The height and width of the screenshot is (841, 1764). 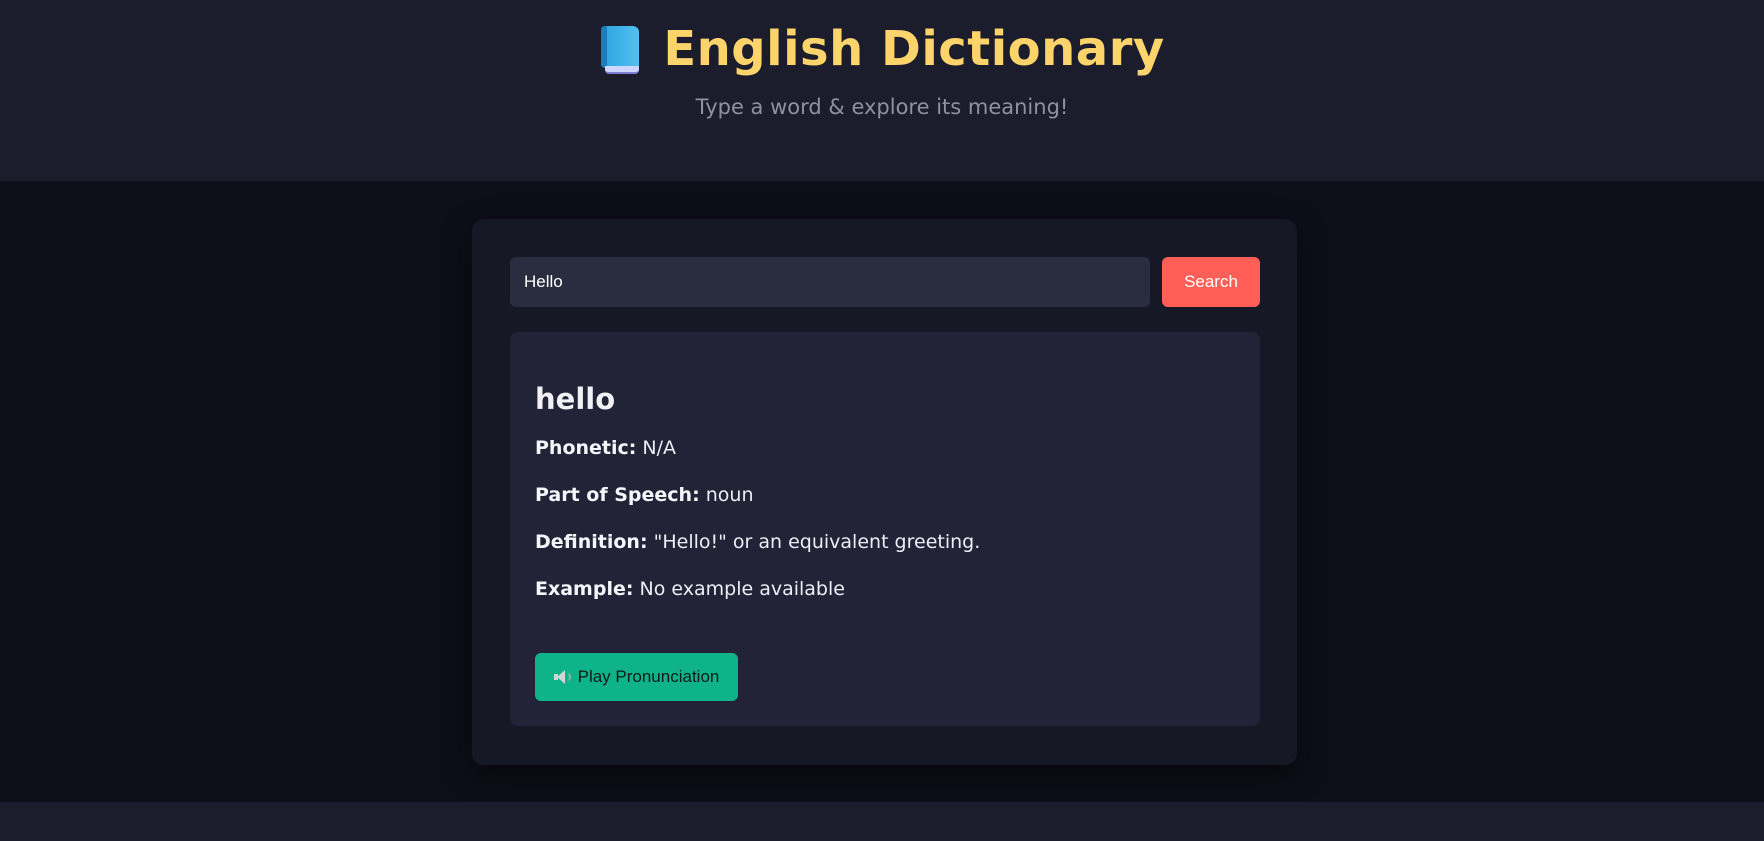 What do you see at coordinates (830, 282) in the screenshot?
I see `search-input` at bounding box center [830, 282].